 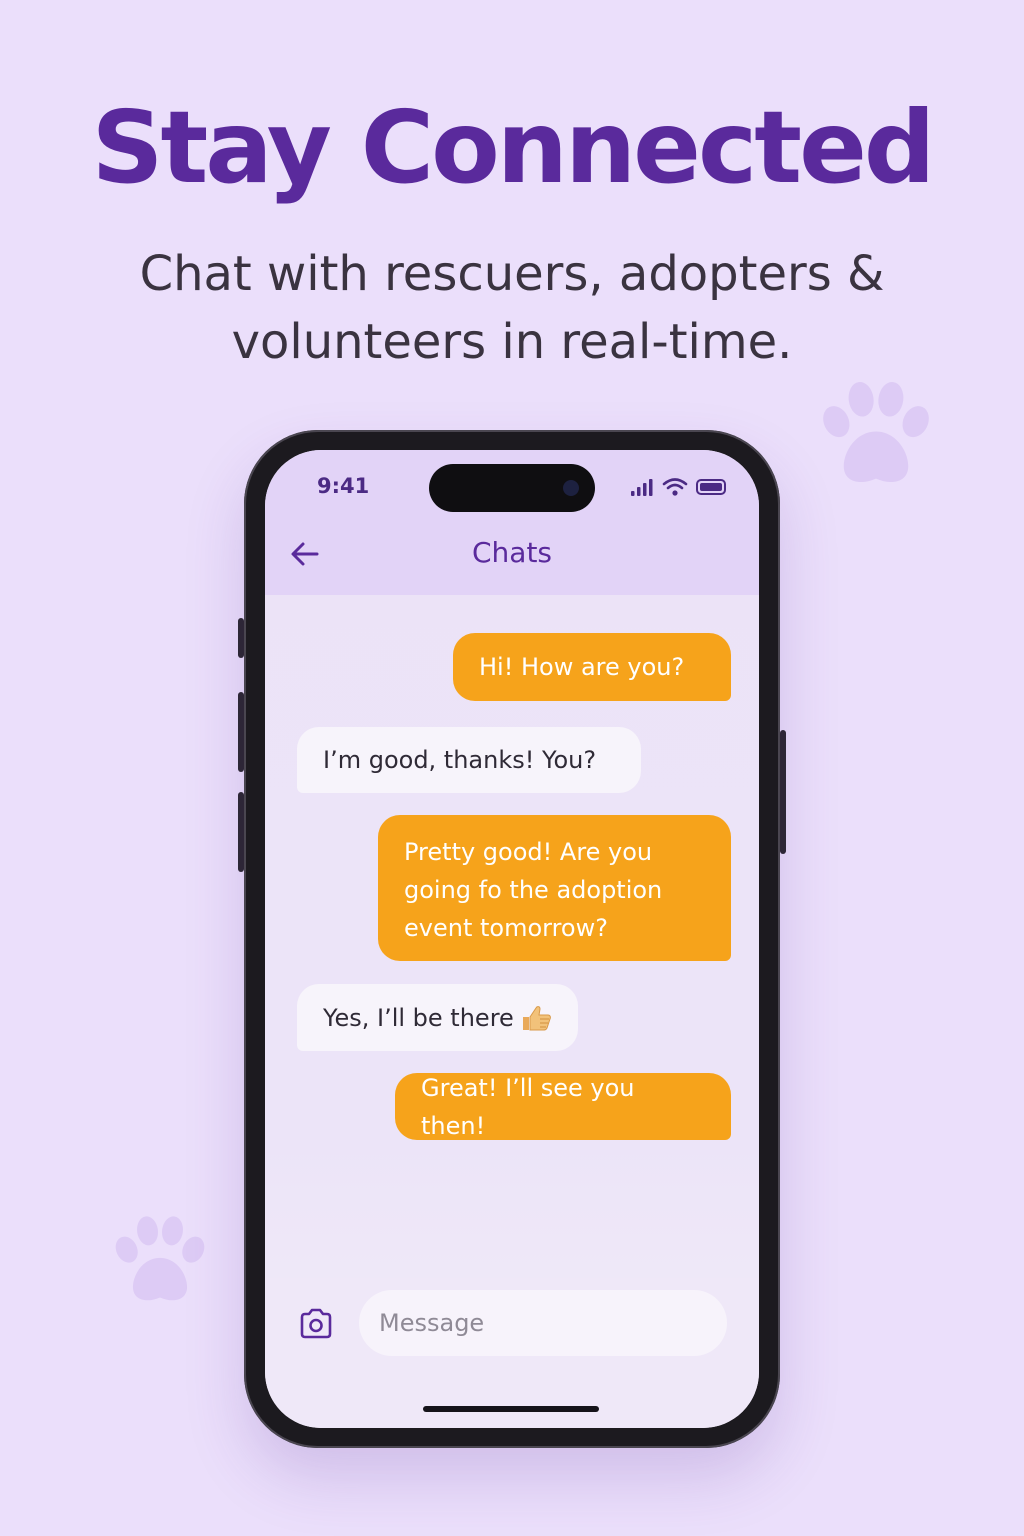 What do you see at coordinates (316, 1324) in the screenshot?
I see `camera-icon` at bounding box center [316, 1324].